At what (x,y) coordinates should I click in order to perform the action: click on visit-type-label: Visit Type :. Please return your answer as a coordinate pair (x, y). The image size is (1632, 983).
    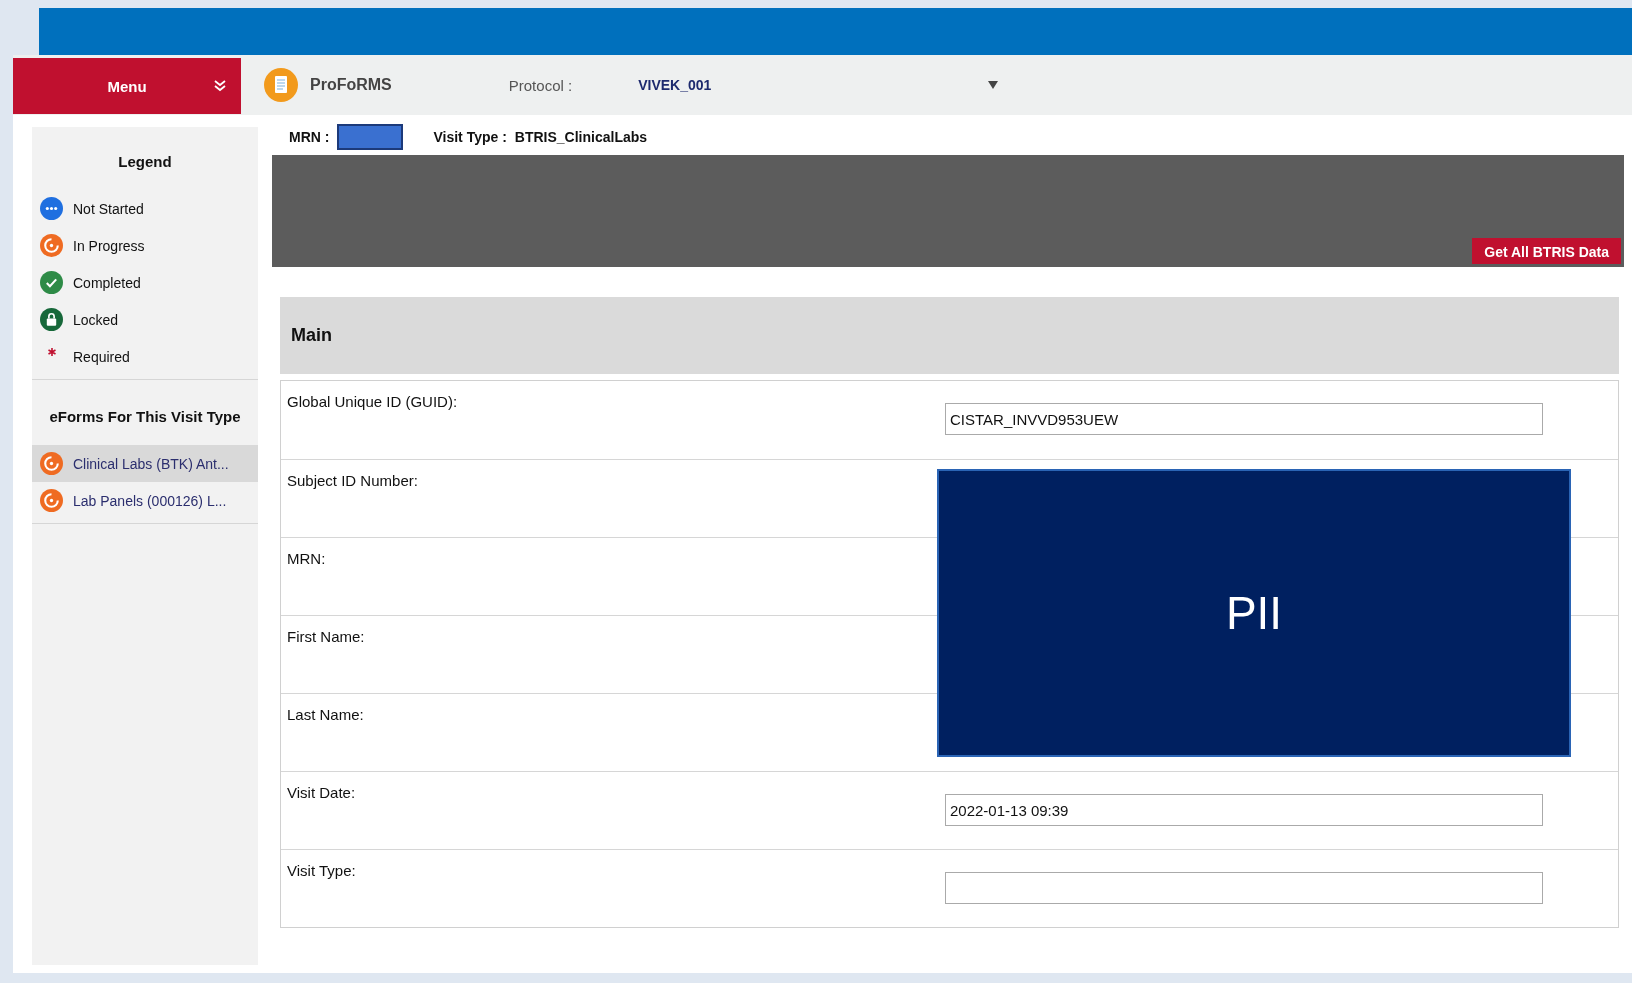
    Looking at the image, I should click on (470, 137).